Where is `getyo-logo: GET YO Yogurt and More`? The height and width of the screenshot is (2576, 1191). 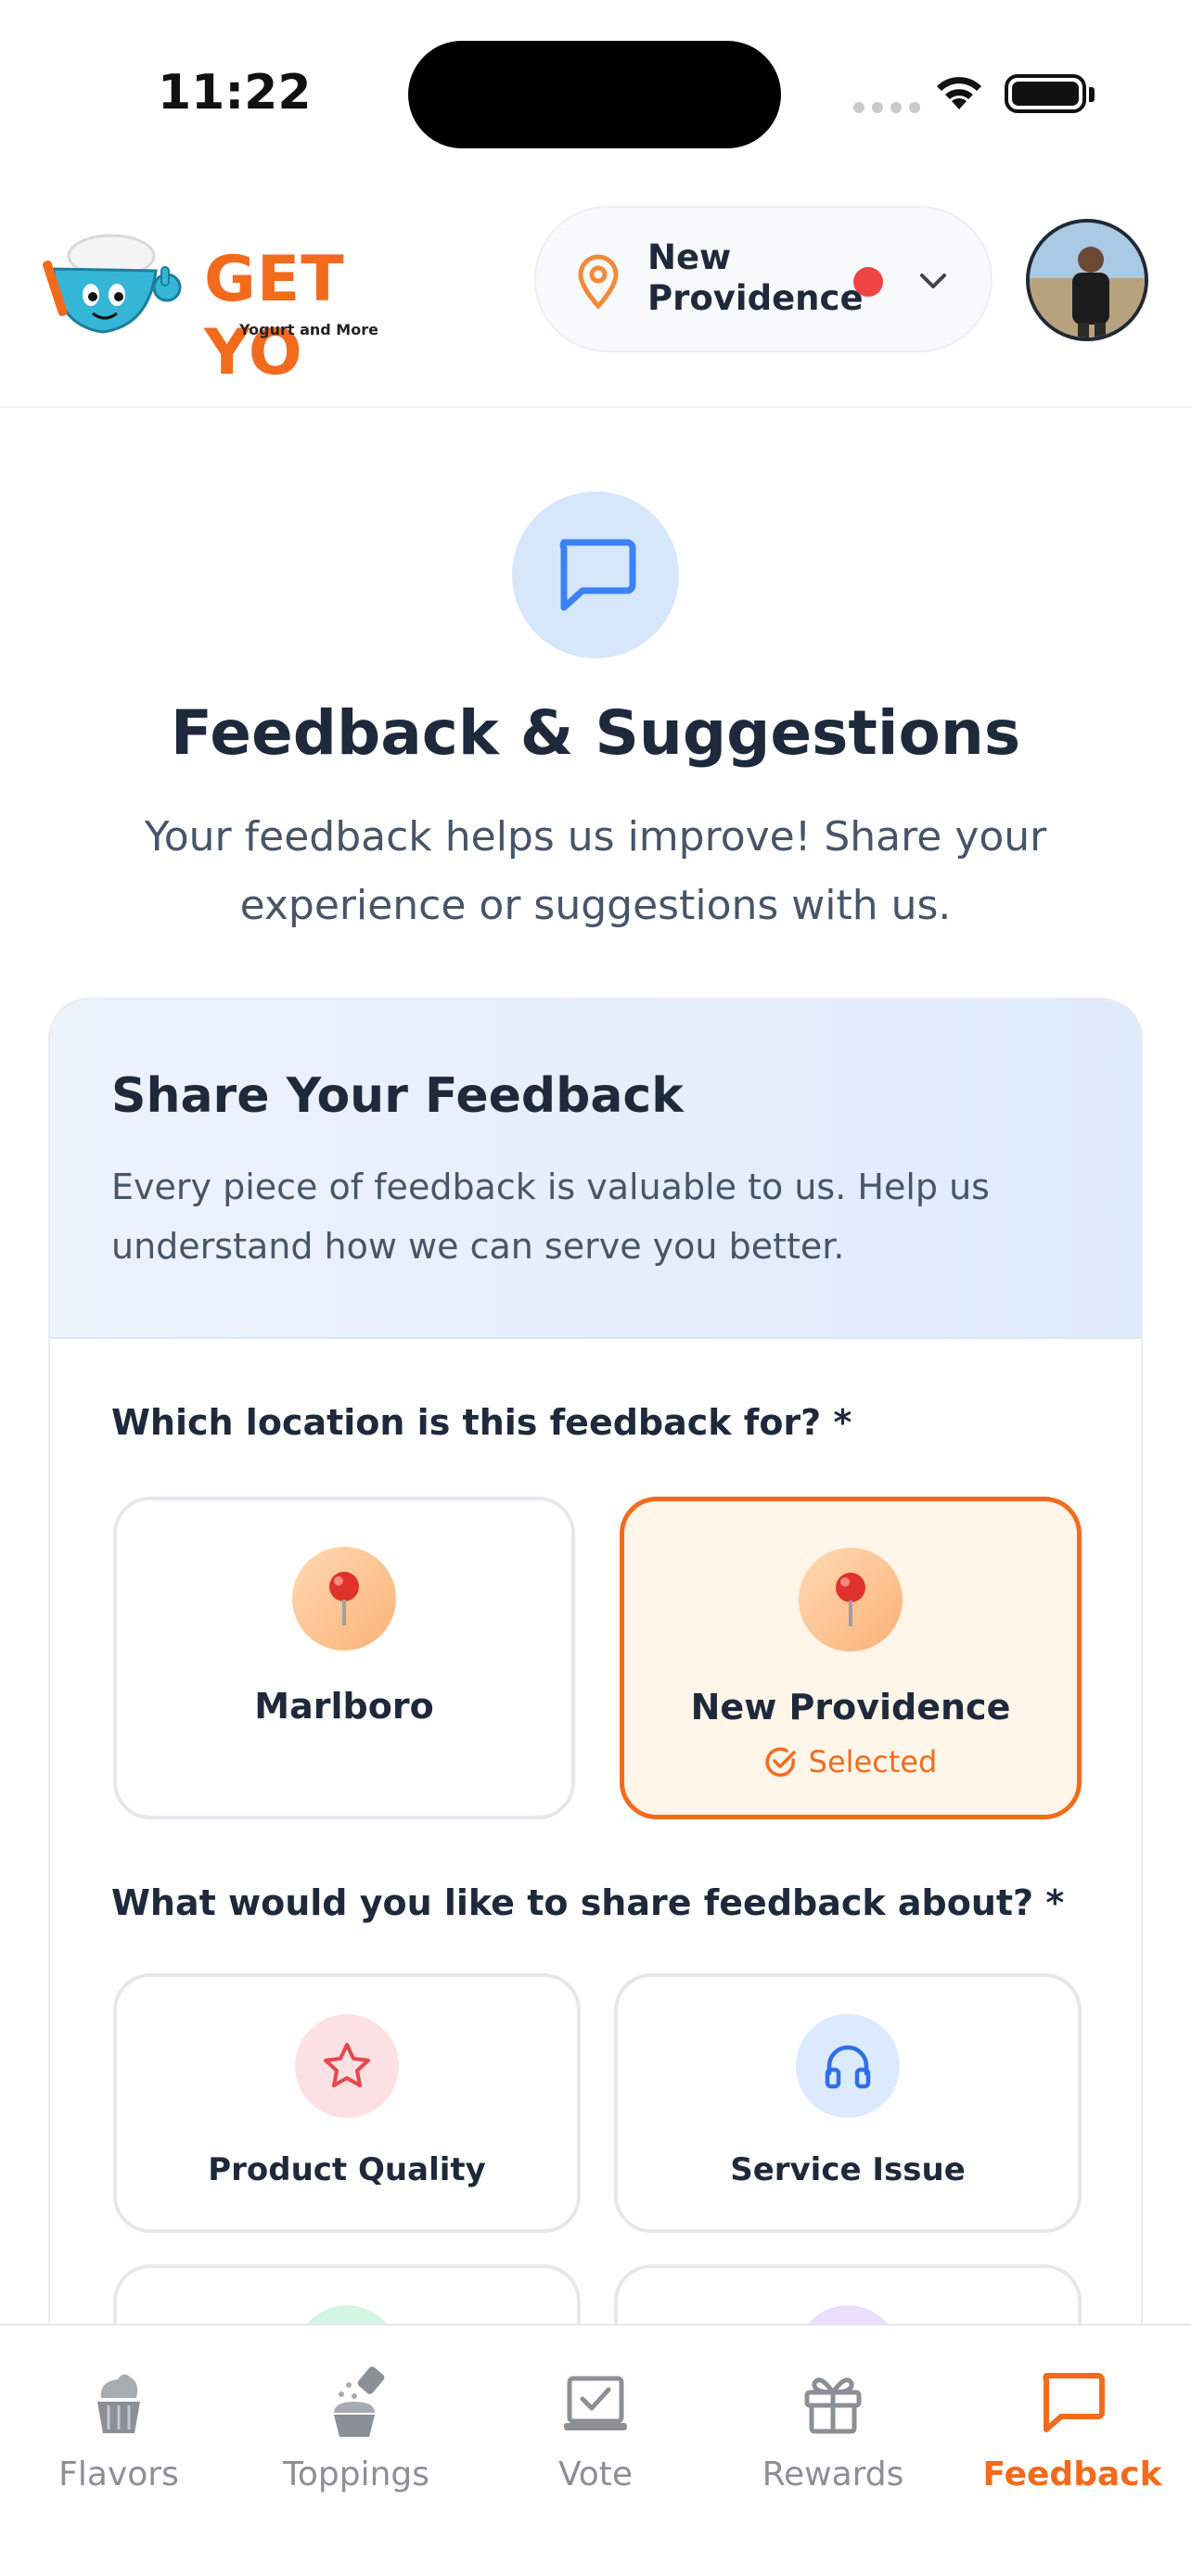
getyo-logo: GET YO Yogurt and More is located at coordinates (232, 301).